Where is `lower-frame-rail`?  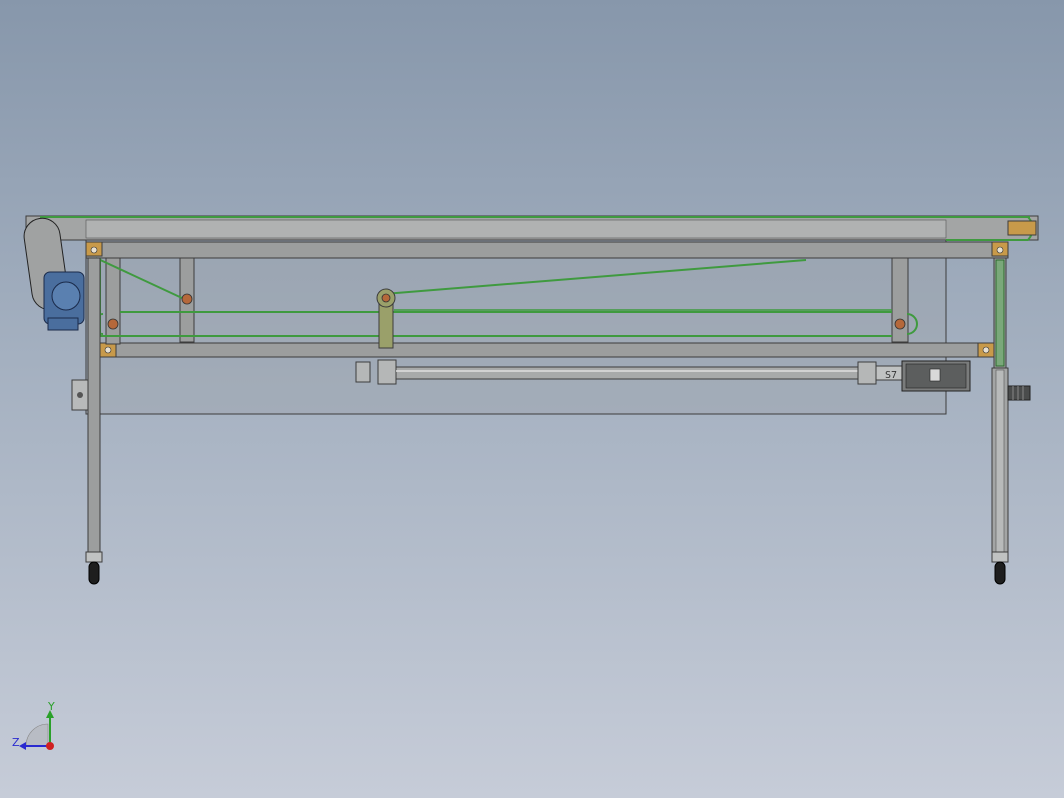 lower-frame-rail is located at coordinates (545, 350).